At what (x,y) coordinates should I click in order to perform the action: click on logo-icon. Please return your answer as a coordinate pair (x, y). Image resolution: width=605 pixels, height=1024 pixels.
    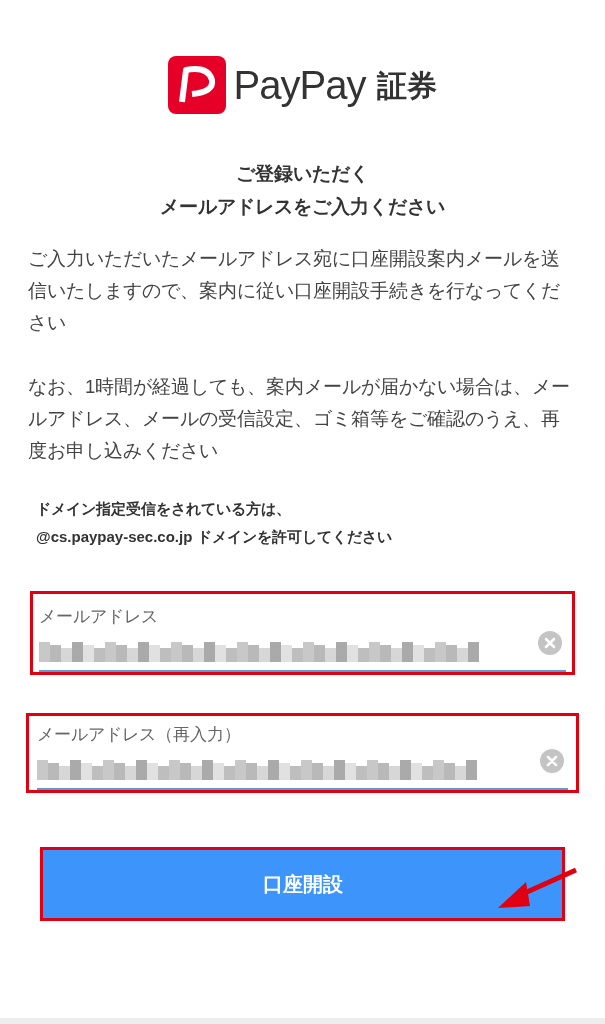
    Looking at the image, I should click on (196, 85).